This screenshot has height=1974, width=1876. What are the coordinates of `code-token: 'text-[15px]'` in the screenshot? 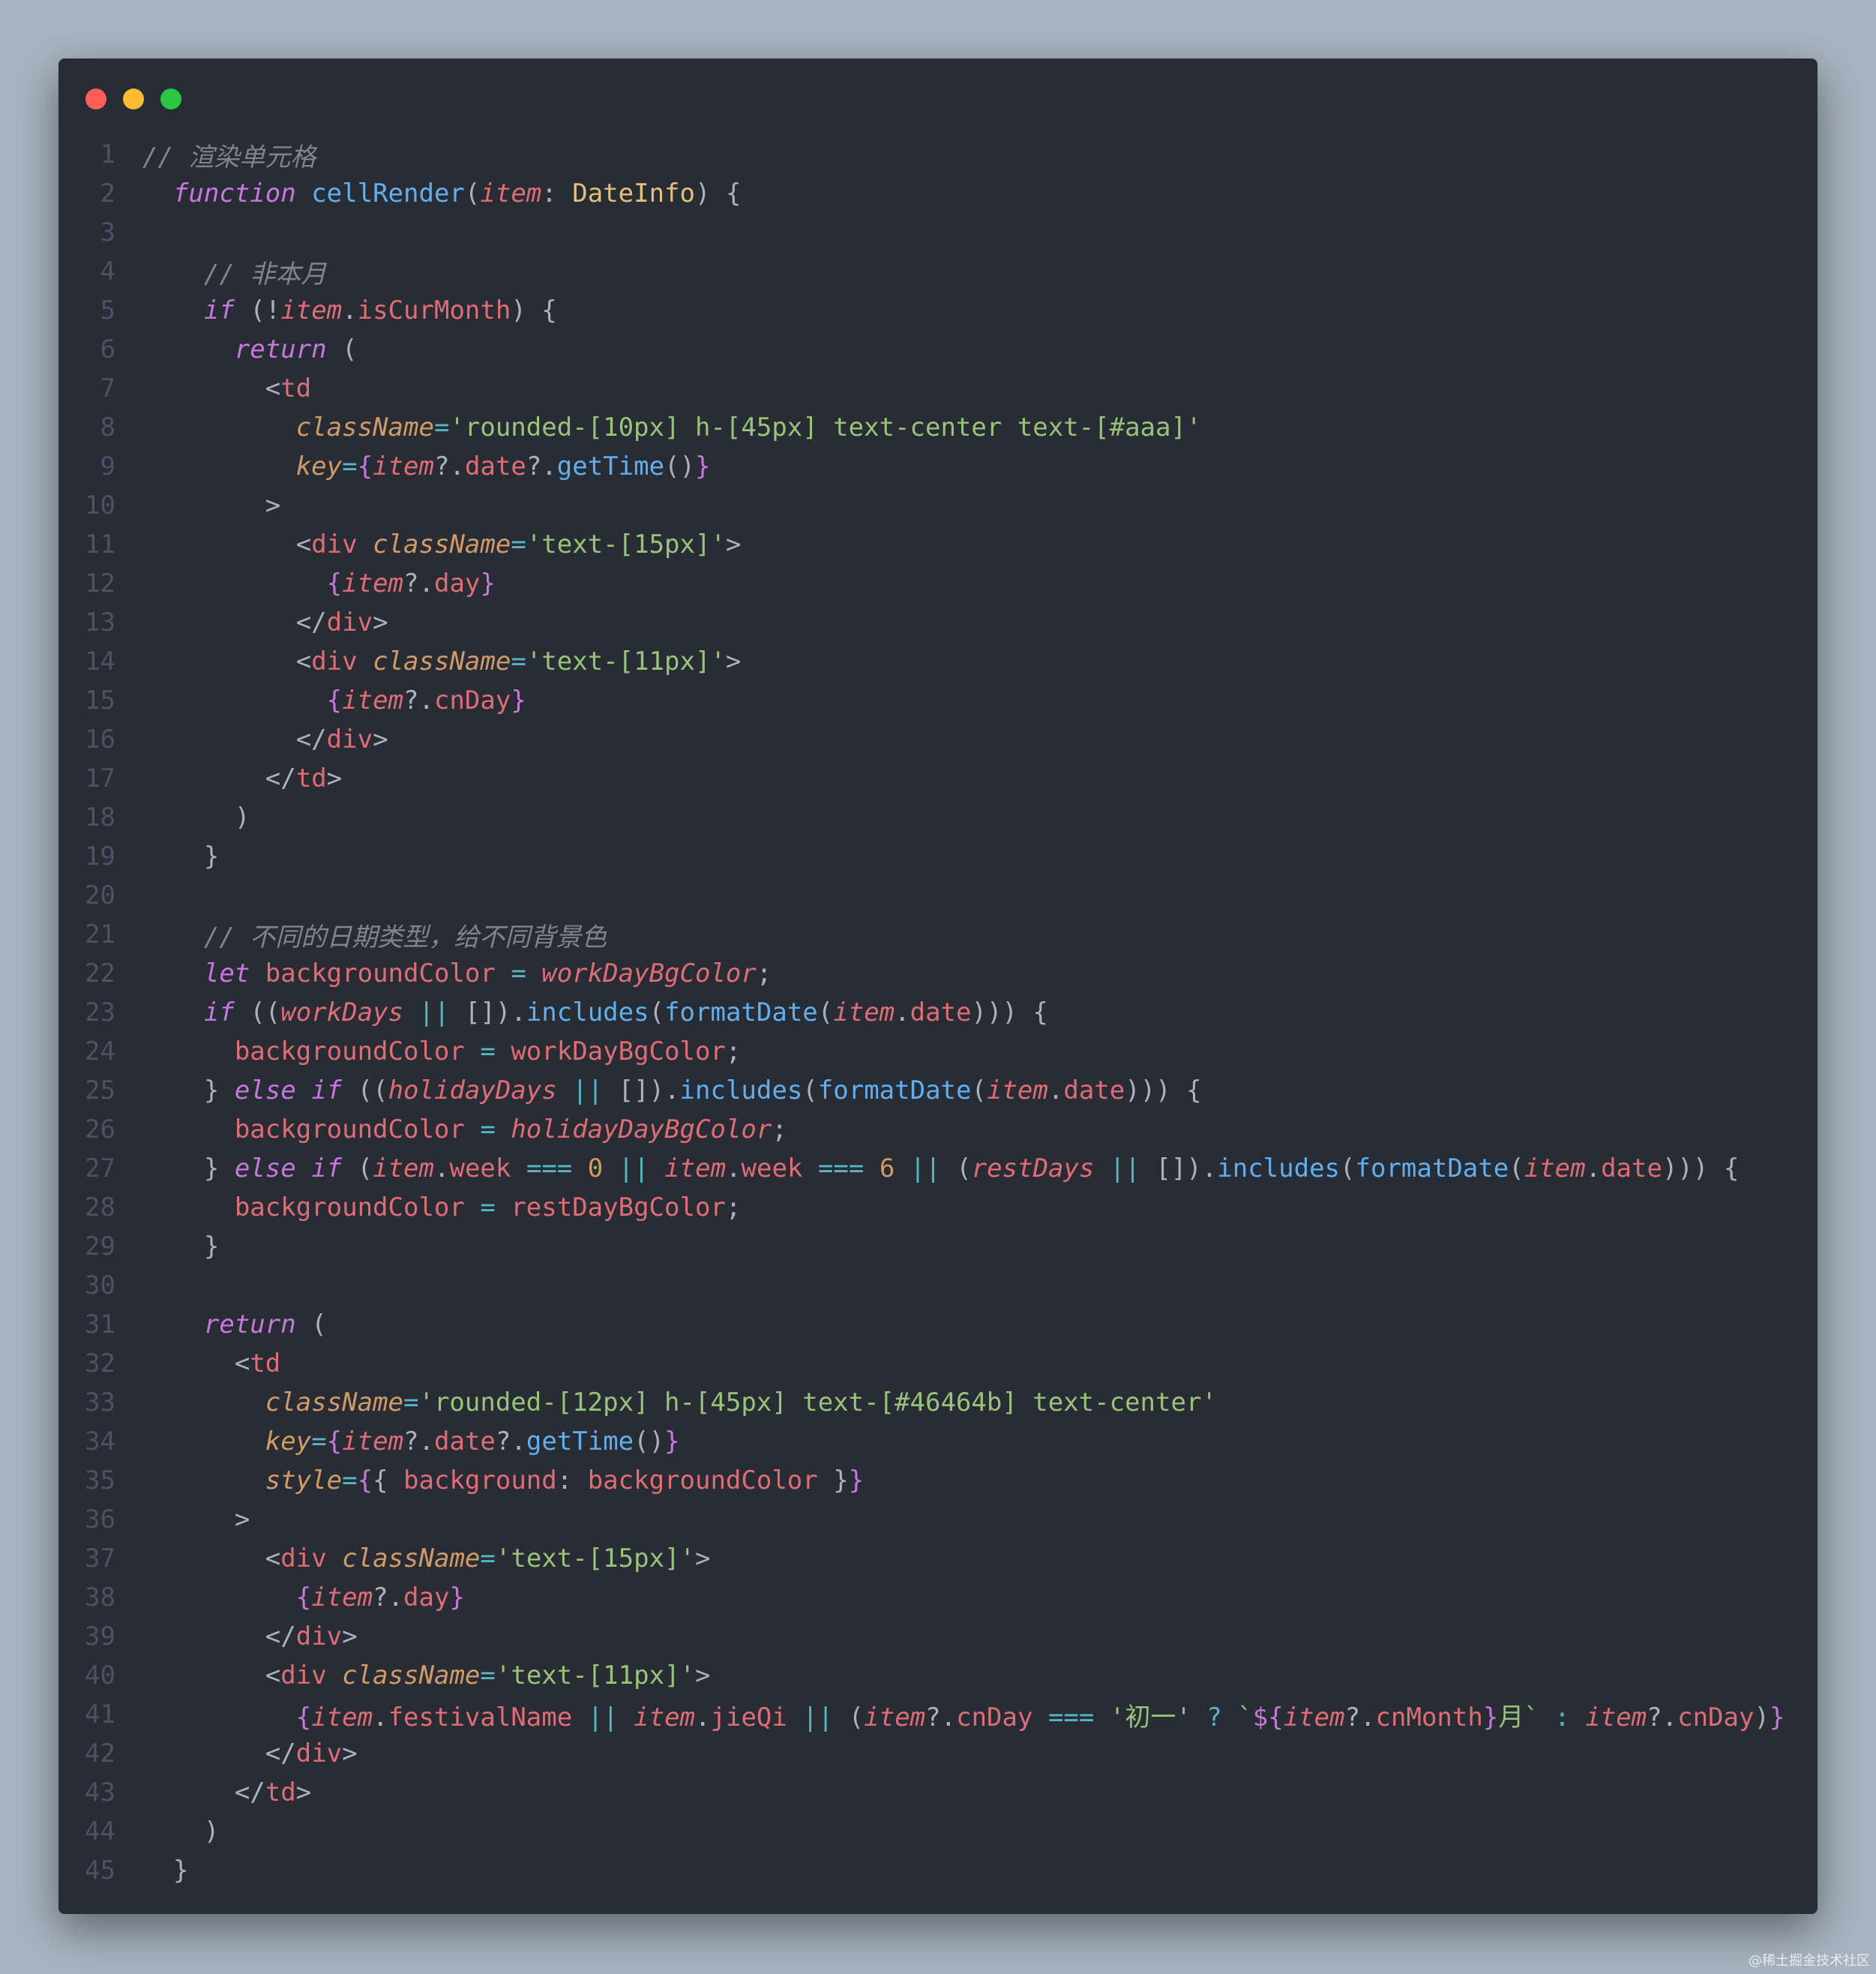 It's located at (626, 545).